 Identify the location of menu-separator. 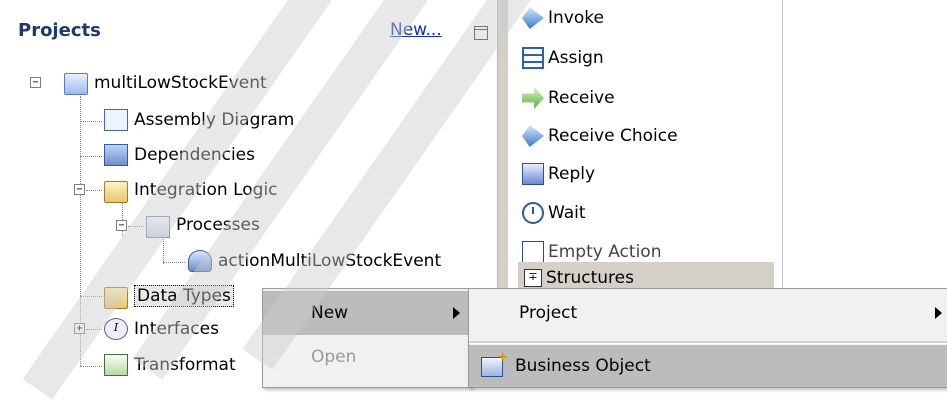
(708, 342).